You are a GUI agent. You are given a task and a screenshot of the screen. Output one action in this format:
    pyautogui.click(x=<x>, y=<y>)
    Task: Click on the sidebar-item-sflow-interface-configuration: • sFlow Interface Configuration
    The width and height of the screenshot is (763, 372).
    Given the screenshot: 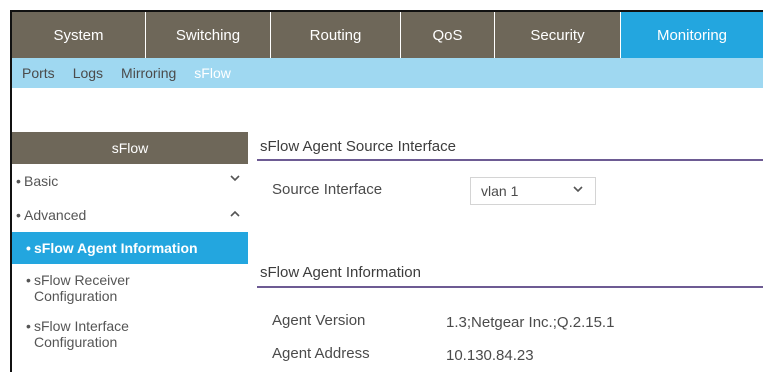 What is the action you would take?
    pyautogui.click(x=130, y=331)
    